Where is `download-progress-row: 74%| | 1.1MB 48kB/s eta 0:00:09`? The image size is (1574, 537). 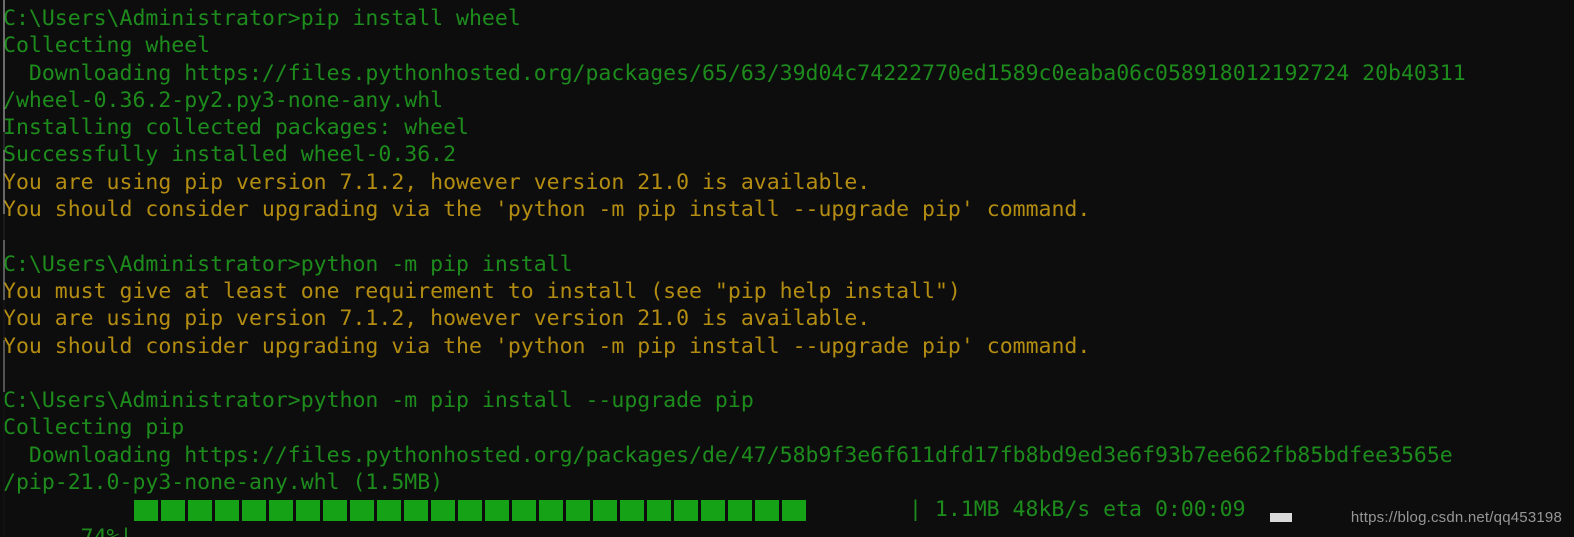 download-progress-row: 74%| | 1.1MB 48kB/s eta 0:00:09 is located at coordinates (788, 516).